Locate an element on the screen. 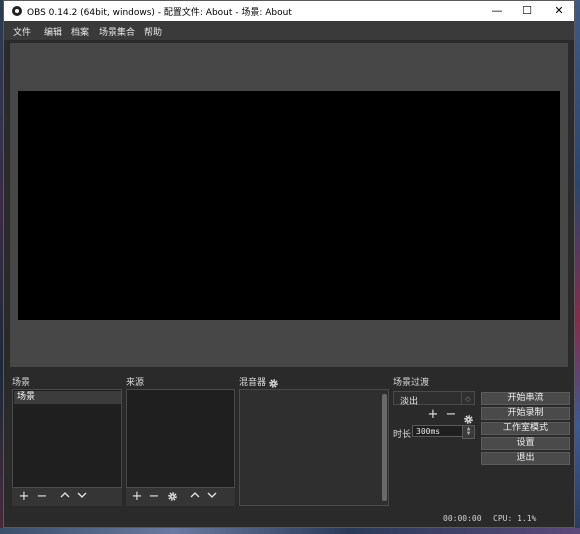  duration-value: 300ms is located at coordinates (428, 431).